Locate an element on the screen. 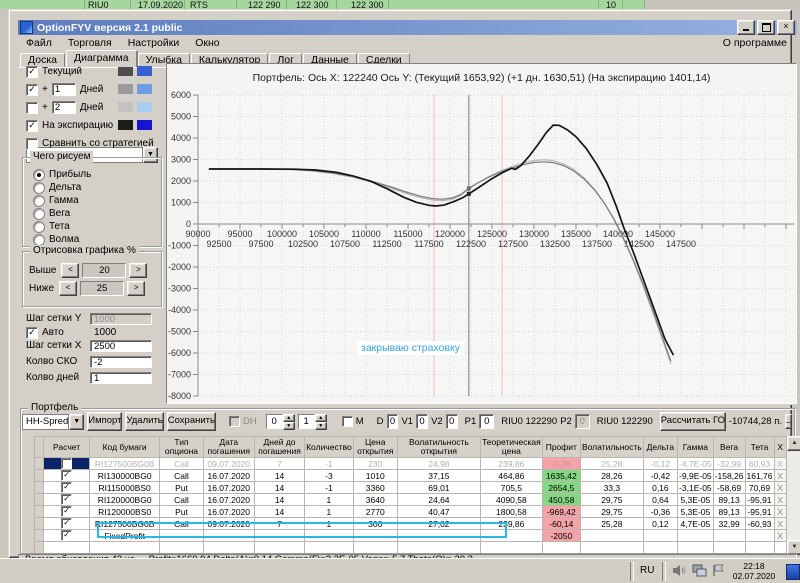 The width and height of the screenshot is (800, 583). minimize-button is located at coordinates (746, 27).